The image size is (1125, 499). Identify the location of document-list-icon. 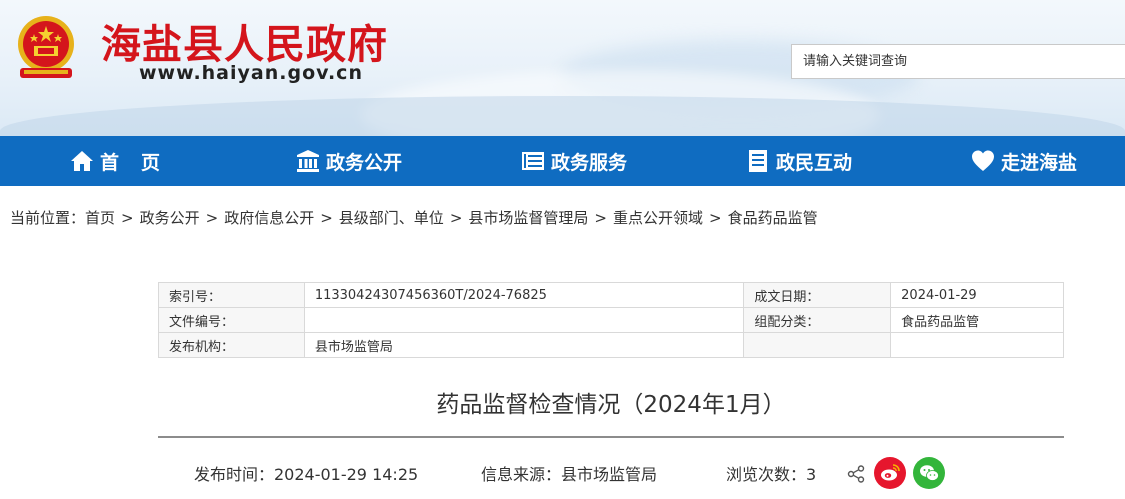
(533, 161).